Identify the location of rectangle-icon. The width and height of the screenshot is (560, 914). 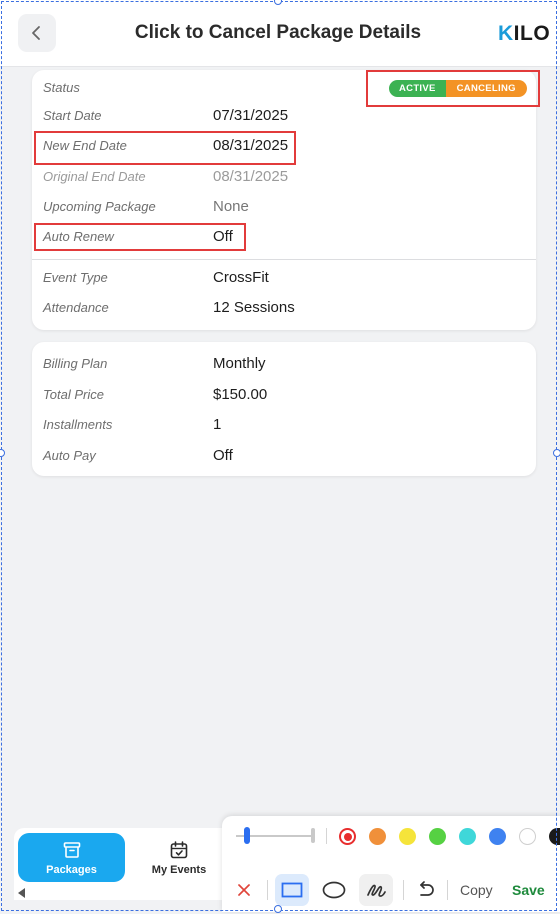
(292, 890).